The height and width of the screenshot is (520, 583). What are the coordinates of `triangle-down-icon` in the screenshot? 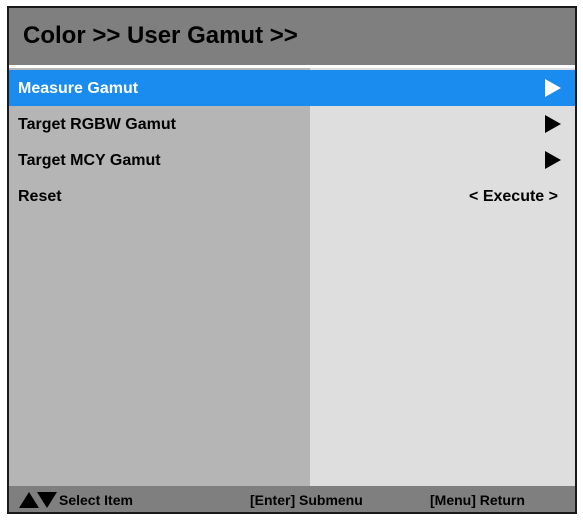 It's located at (47, 500).